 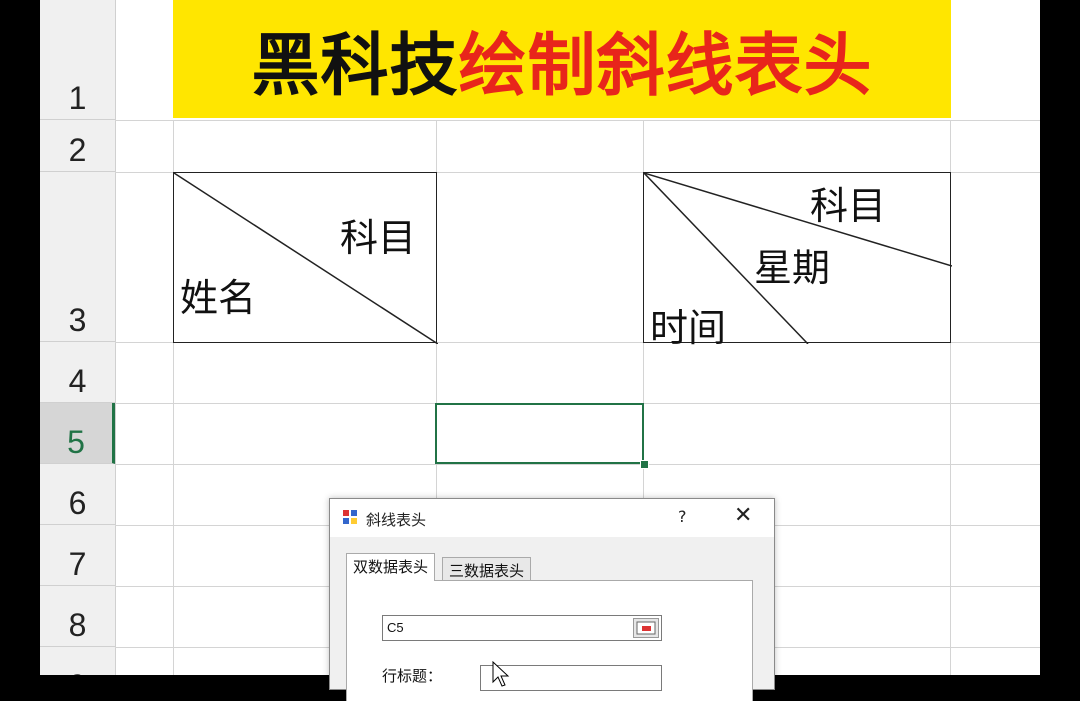 What do you see at coordinates (77, 372) in the screenshot?
I see `row-header-4: 4` at bounding box center [77, 372].